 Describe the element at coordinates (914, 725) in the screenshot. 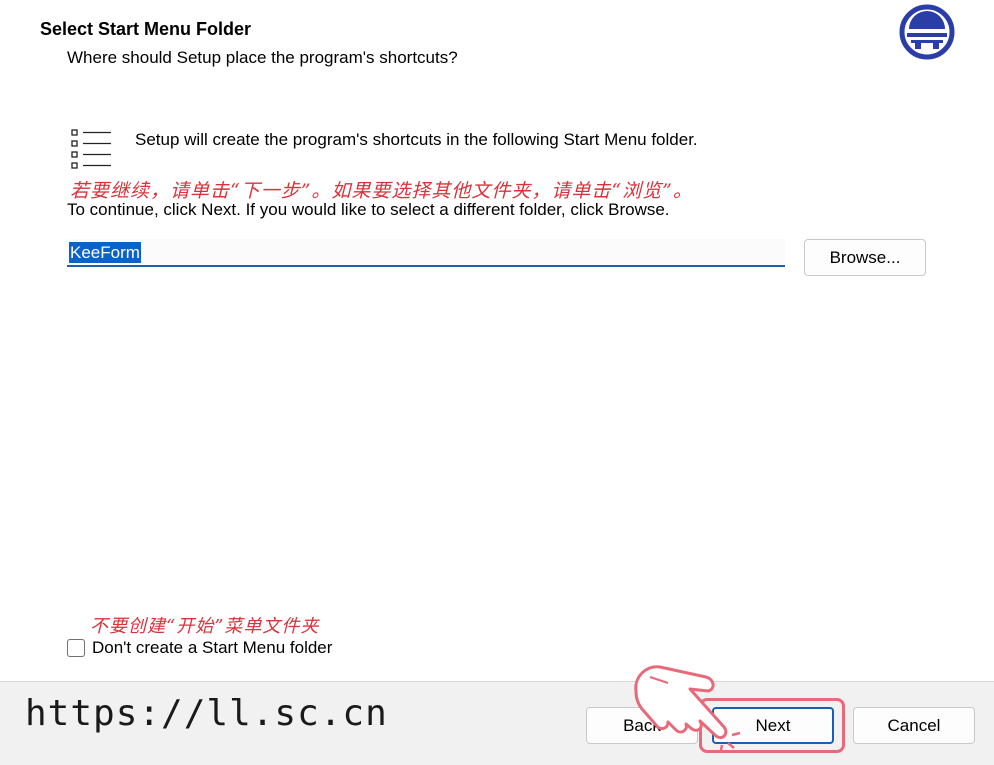

I see `cancel-button: Cancel` at that location.